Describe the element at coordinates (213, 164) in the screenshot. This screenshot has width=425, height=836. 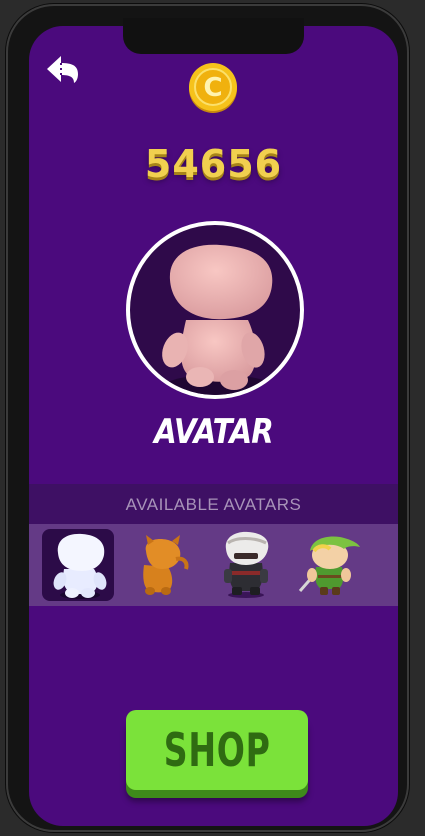
I see `coin-count: 54656` at that location.